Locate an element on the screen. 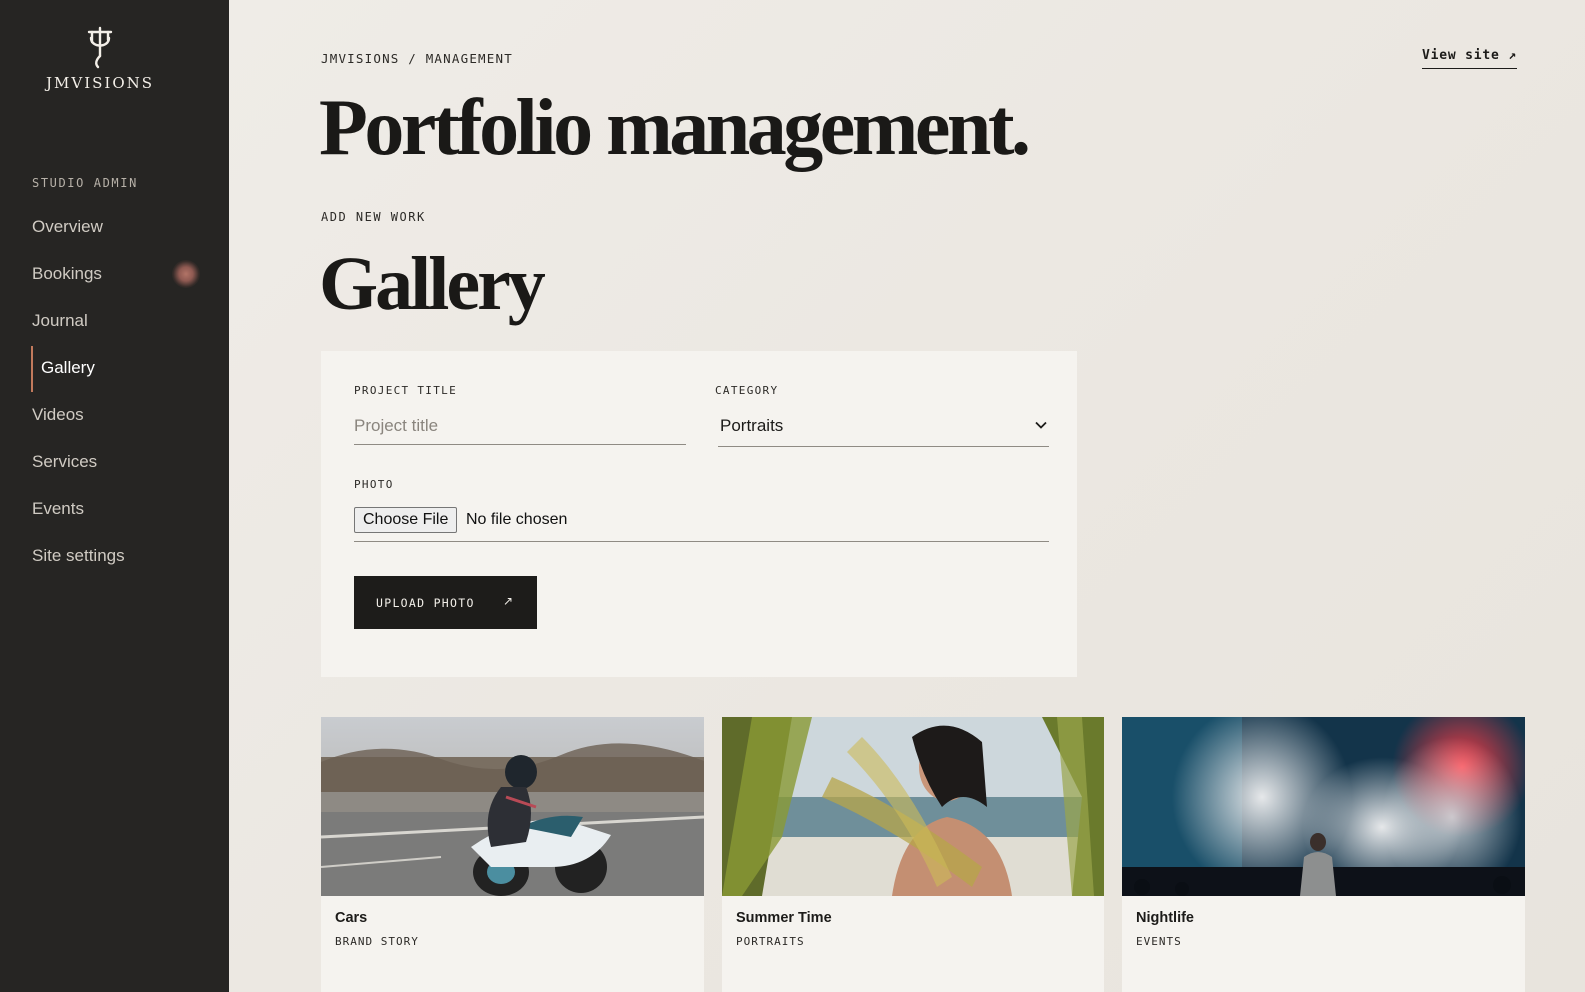 This screenshot has width=1585, height=992. section-title: Gallery is located at coordinates (432, 284).